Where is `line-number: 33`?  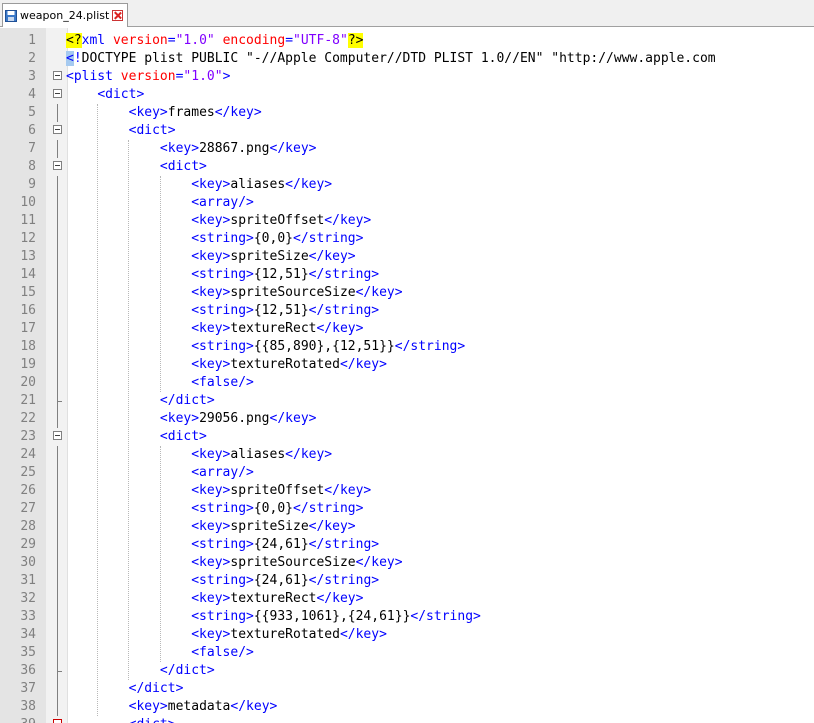
line-number: 33 is located at coordinates (28, 616).